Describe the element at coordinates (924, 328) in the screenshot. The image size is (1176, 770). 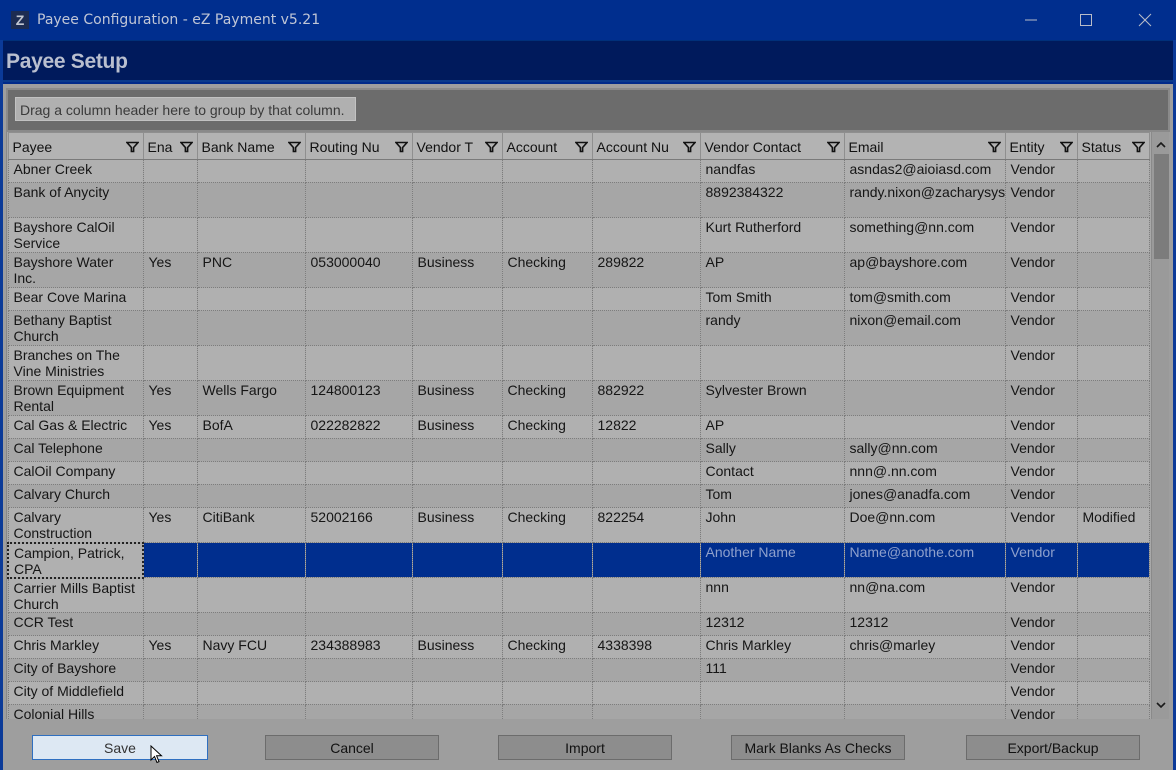
I see `cell-email: nixon@email.com` at that location.